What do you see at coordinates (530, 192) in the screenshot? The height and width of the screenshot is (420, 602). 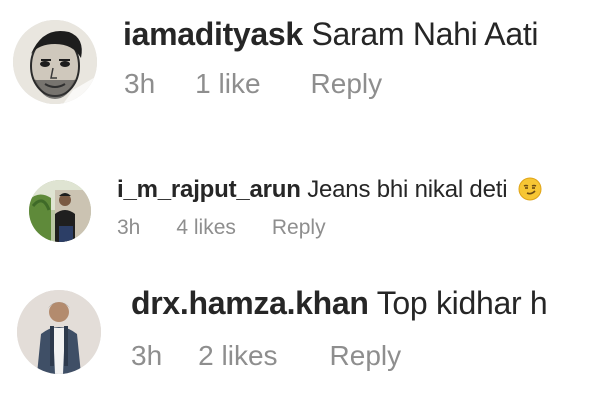 I see `smirking-face-emoji-icon` at bounding box center [530, 192].